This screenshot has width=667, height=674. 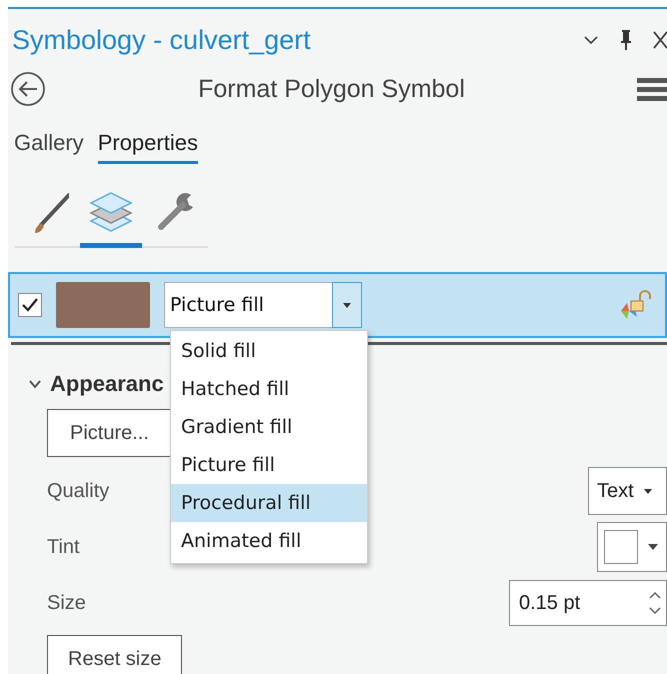 What do you see at coordinates (269, 503) in the screenshot?
I see `menu-item: Procedural fill` at bounding box center [269, 503].